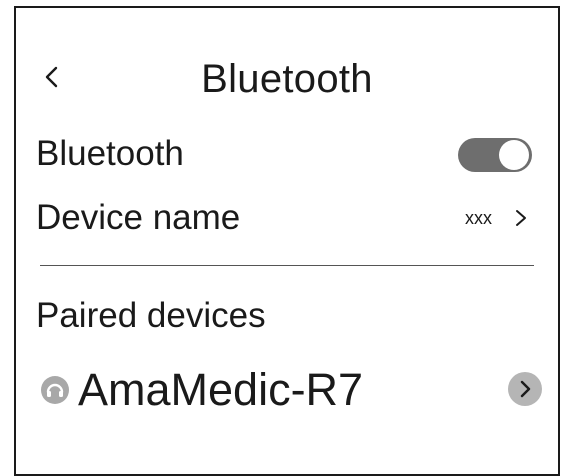  I want to click on toggle-knob, so click(514, 155).